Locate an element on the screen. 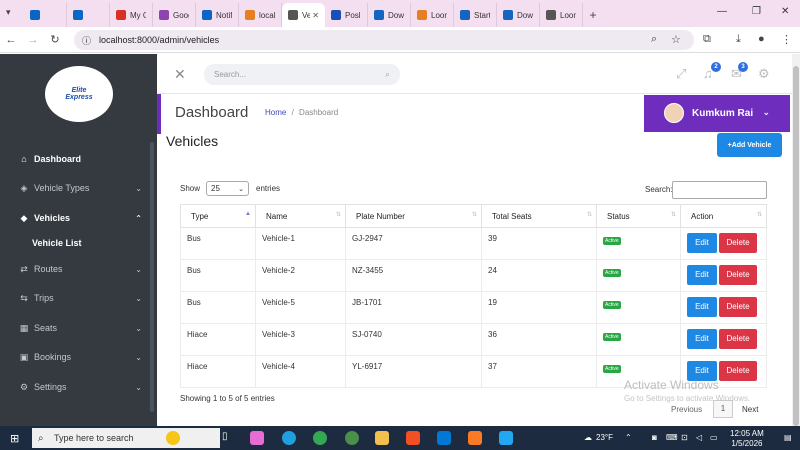 Image resolution: width=800 pixels, height=450 pixels. column-header-plate: Plate Number ⇅ is located at coordinates (413, 216).